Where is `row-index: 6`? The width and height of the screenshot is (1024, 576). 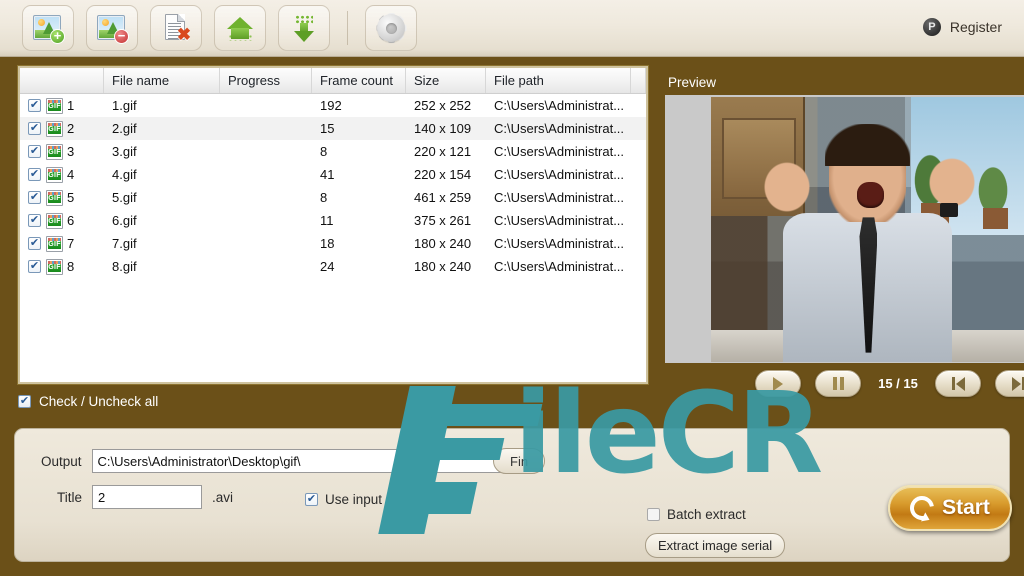 row-index: 6 is located at coordinates (71, 220).